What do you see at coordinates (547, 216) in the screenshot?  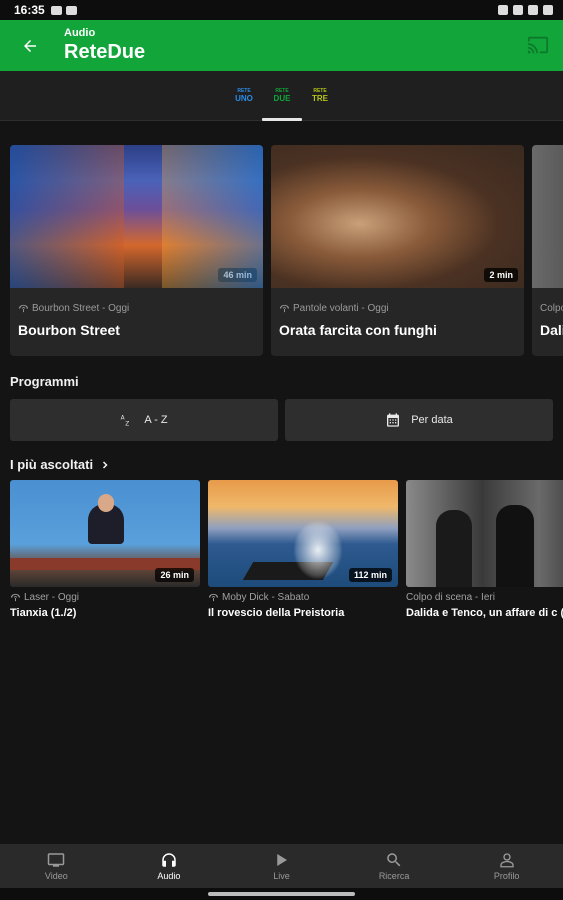 I see `featured-image` at bounding box center [547, 216].